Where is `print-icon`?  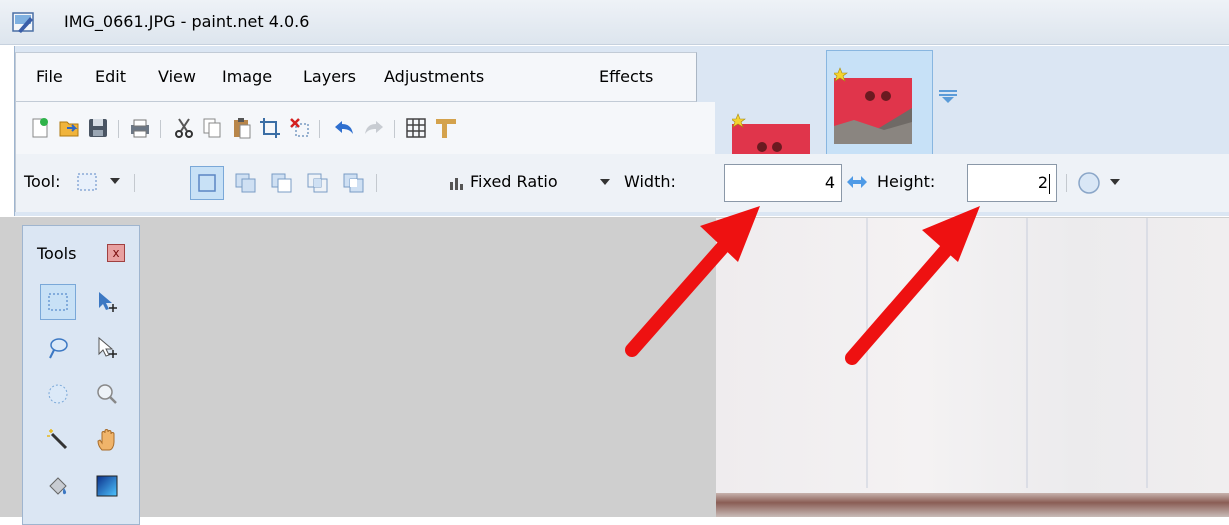 print-icon is located at coordinates (140, 128).